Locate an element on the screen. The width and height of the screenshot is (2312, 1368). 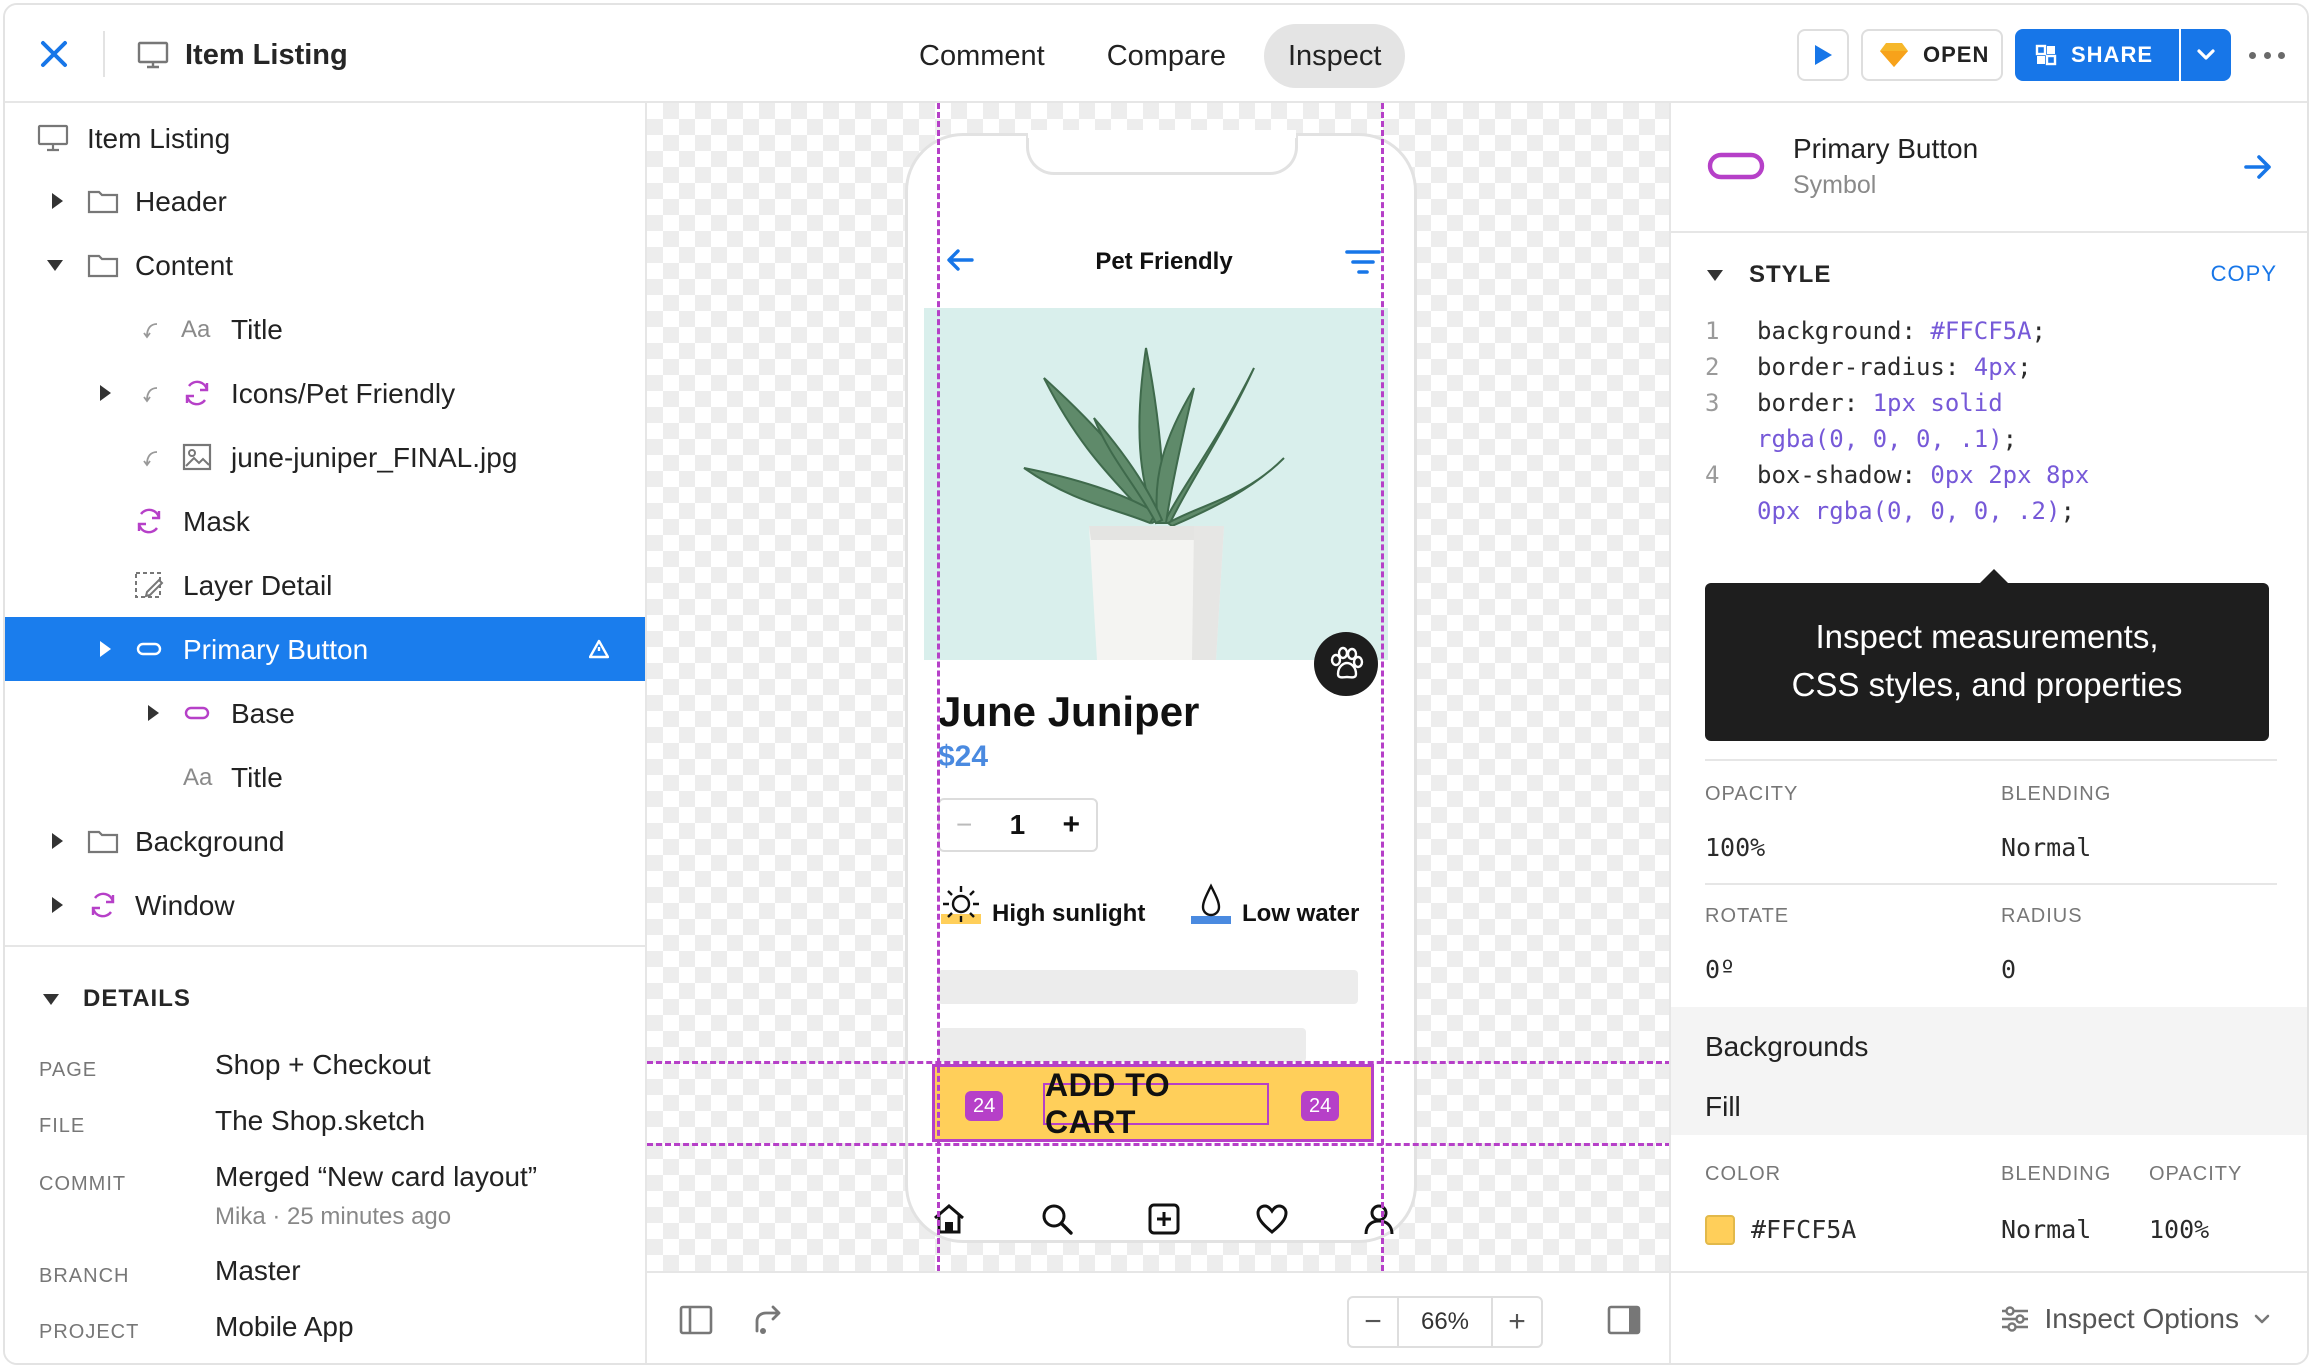
layer-base: Base is located at coordinates (325, 713).